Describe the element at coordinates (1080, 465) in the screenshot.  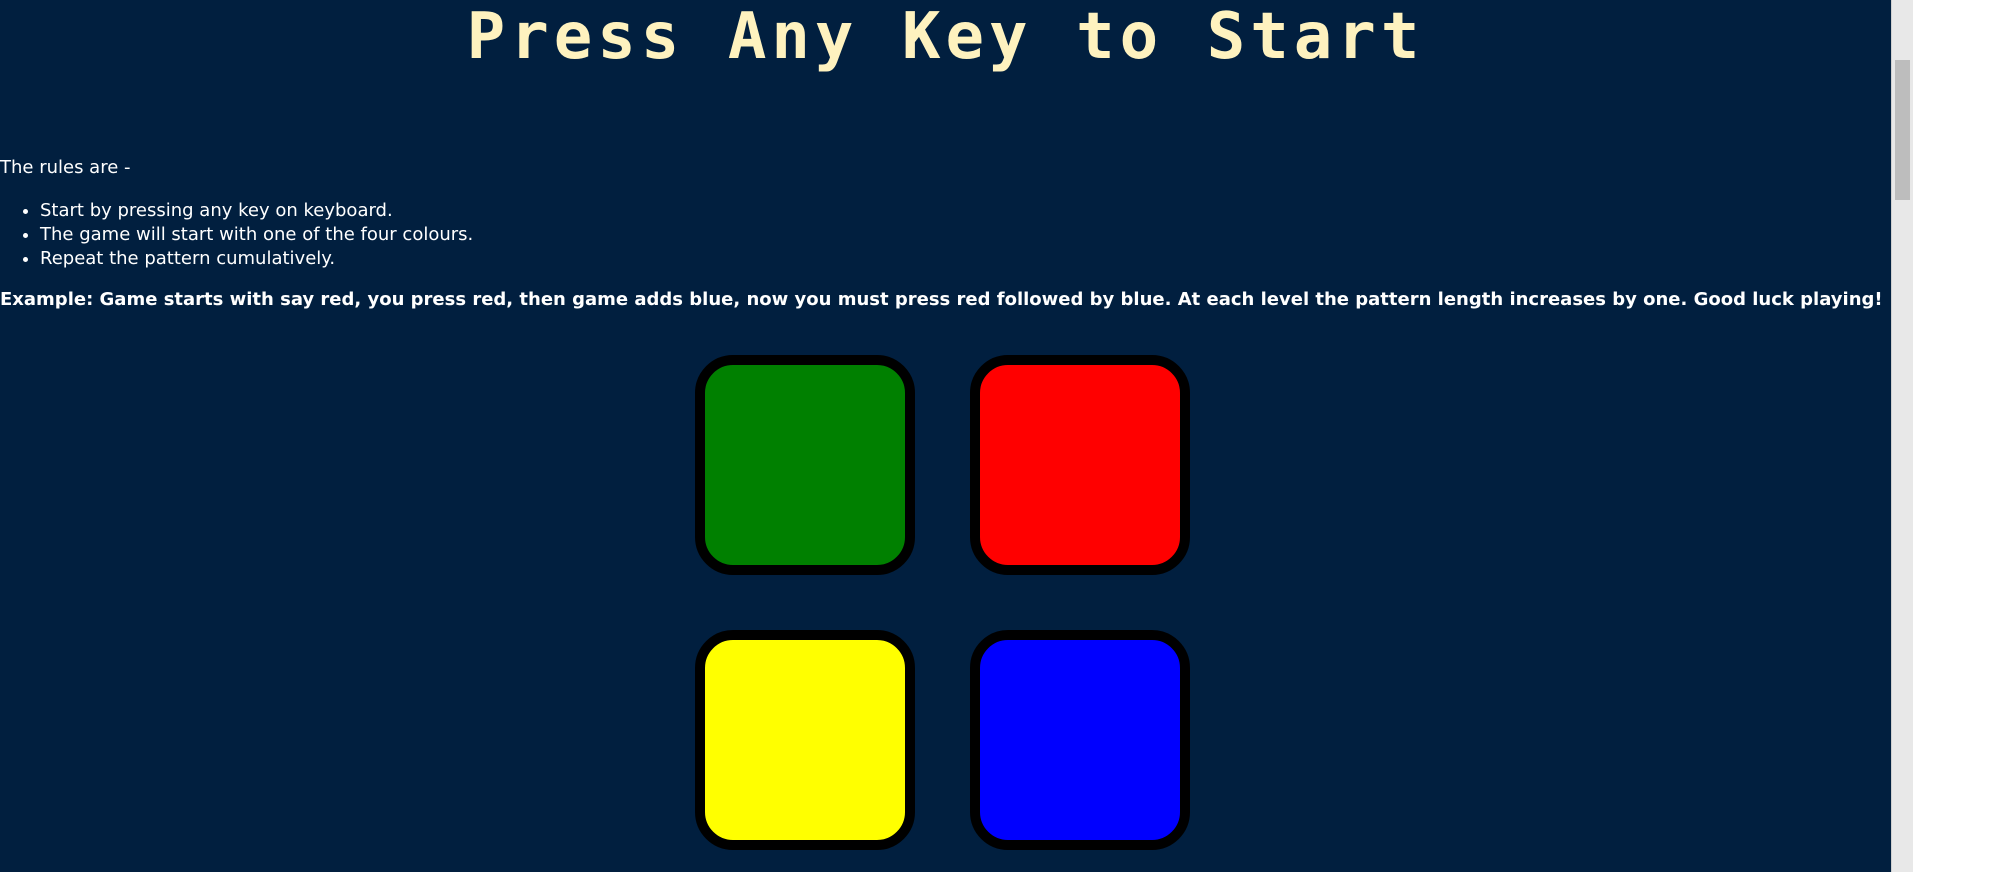
I see `red-button` at that location.